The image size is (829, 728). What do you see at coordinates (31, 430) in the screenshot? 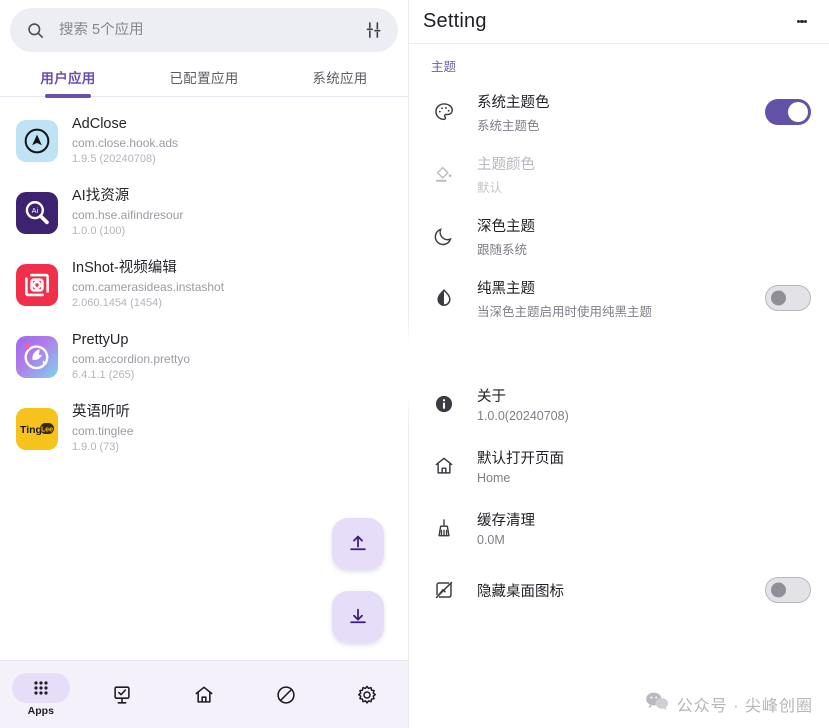
I see `svg-text: Ting` at bounding box center [31, 430].